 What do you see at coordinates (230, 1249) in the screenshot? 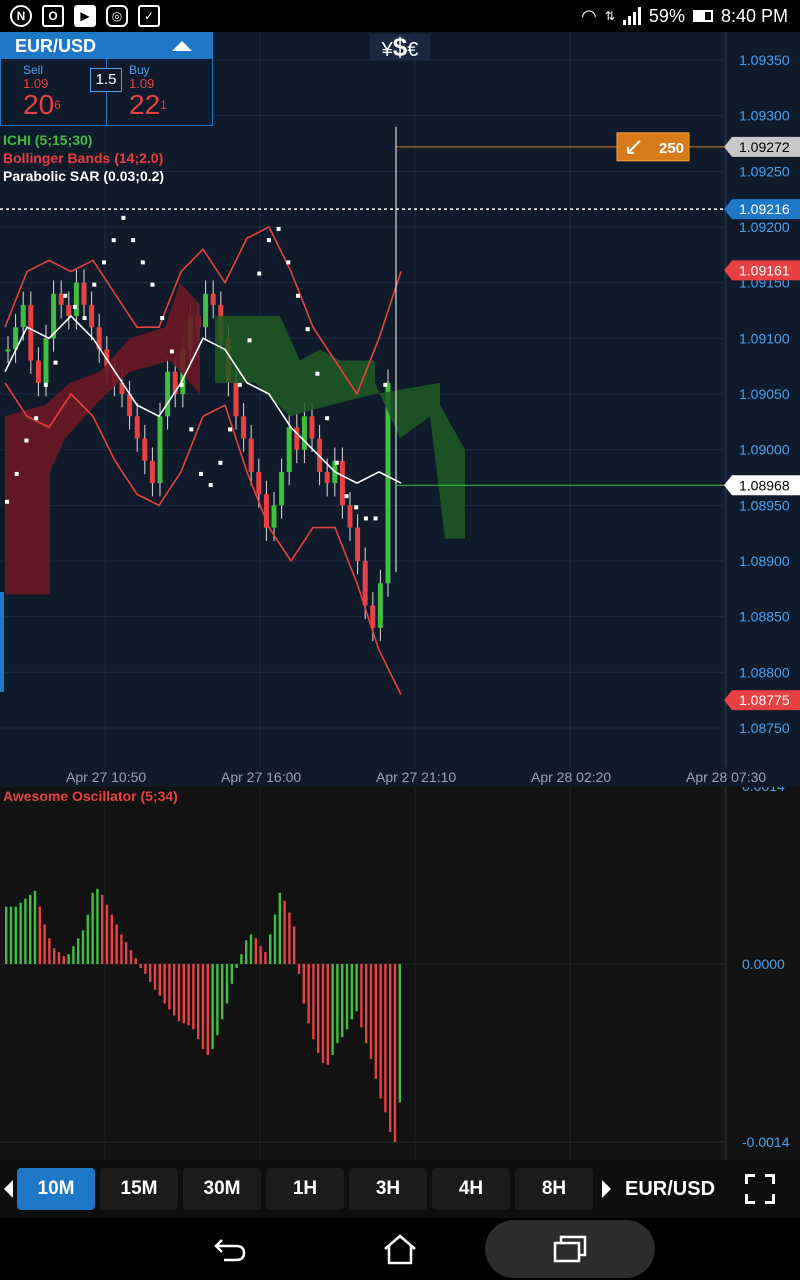
I see `back-button` at bounding box center [230, 1249].